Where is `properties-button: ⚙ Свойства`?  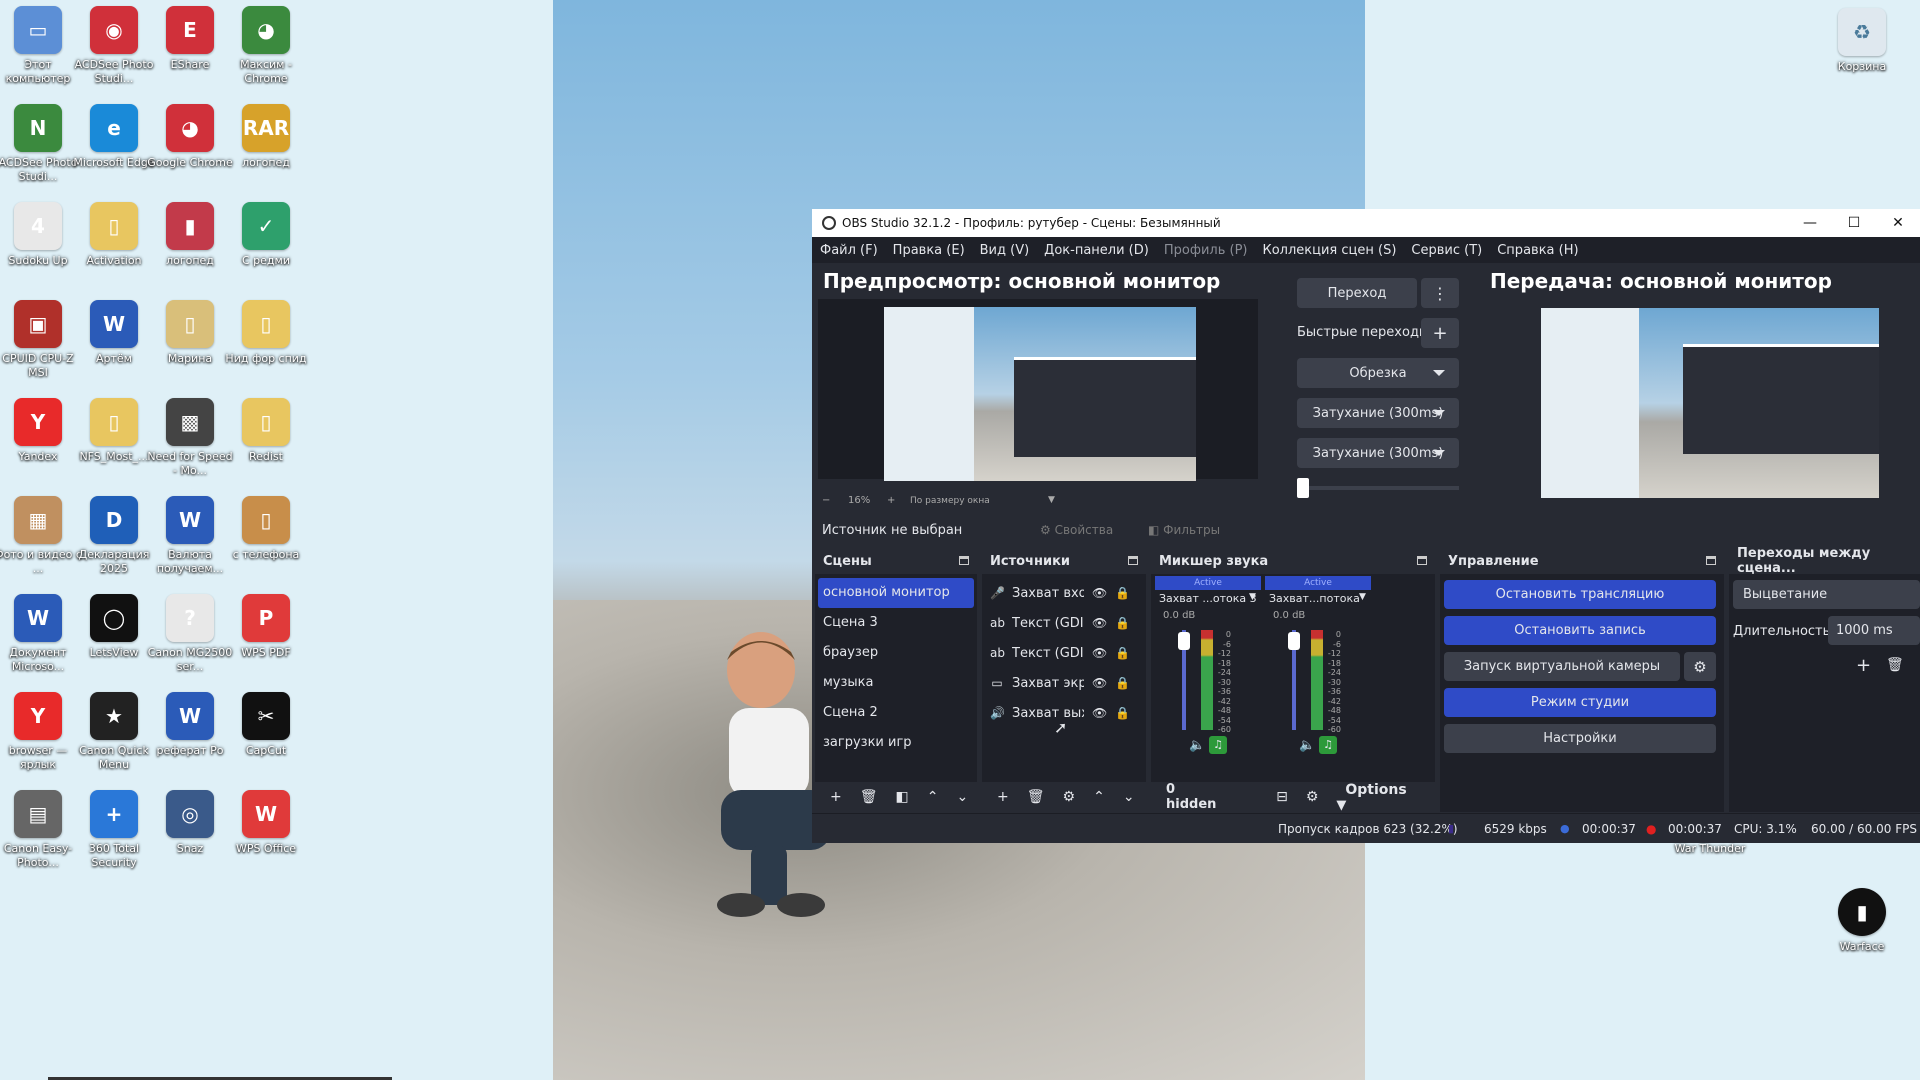
properties-button: ⚙ Свойства is located at coordinates (1076, 530).